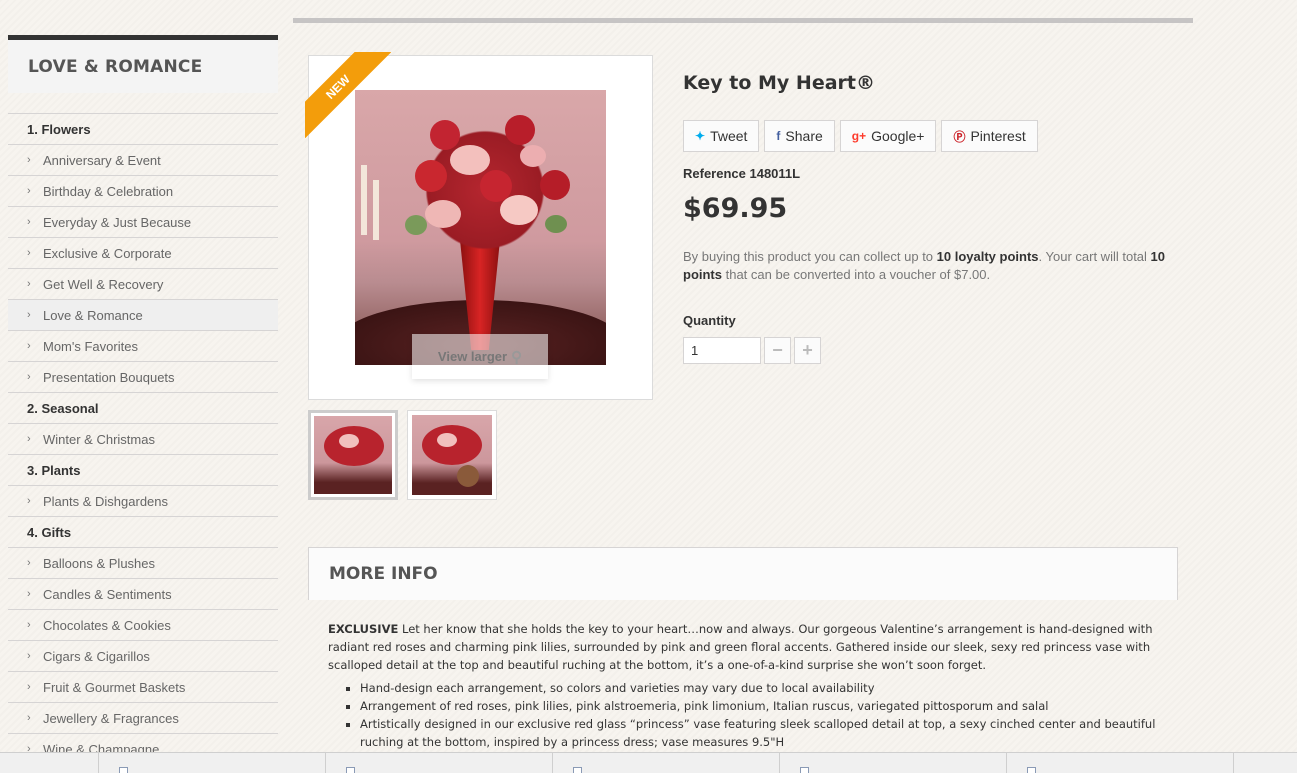 The height and width of the screenshot is (773, 1297). What do you see at coordinates (59, 129) in the screenshot?
I see `category-label: 1. Flowers` at bounding box center [59, 129].